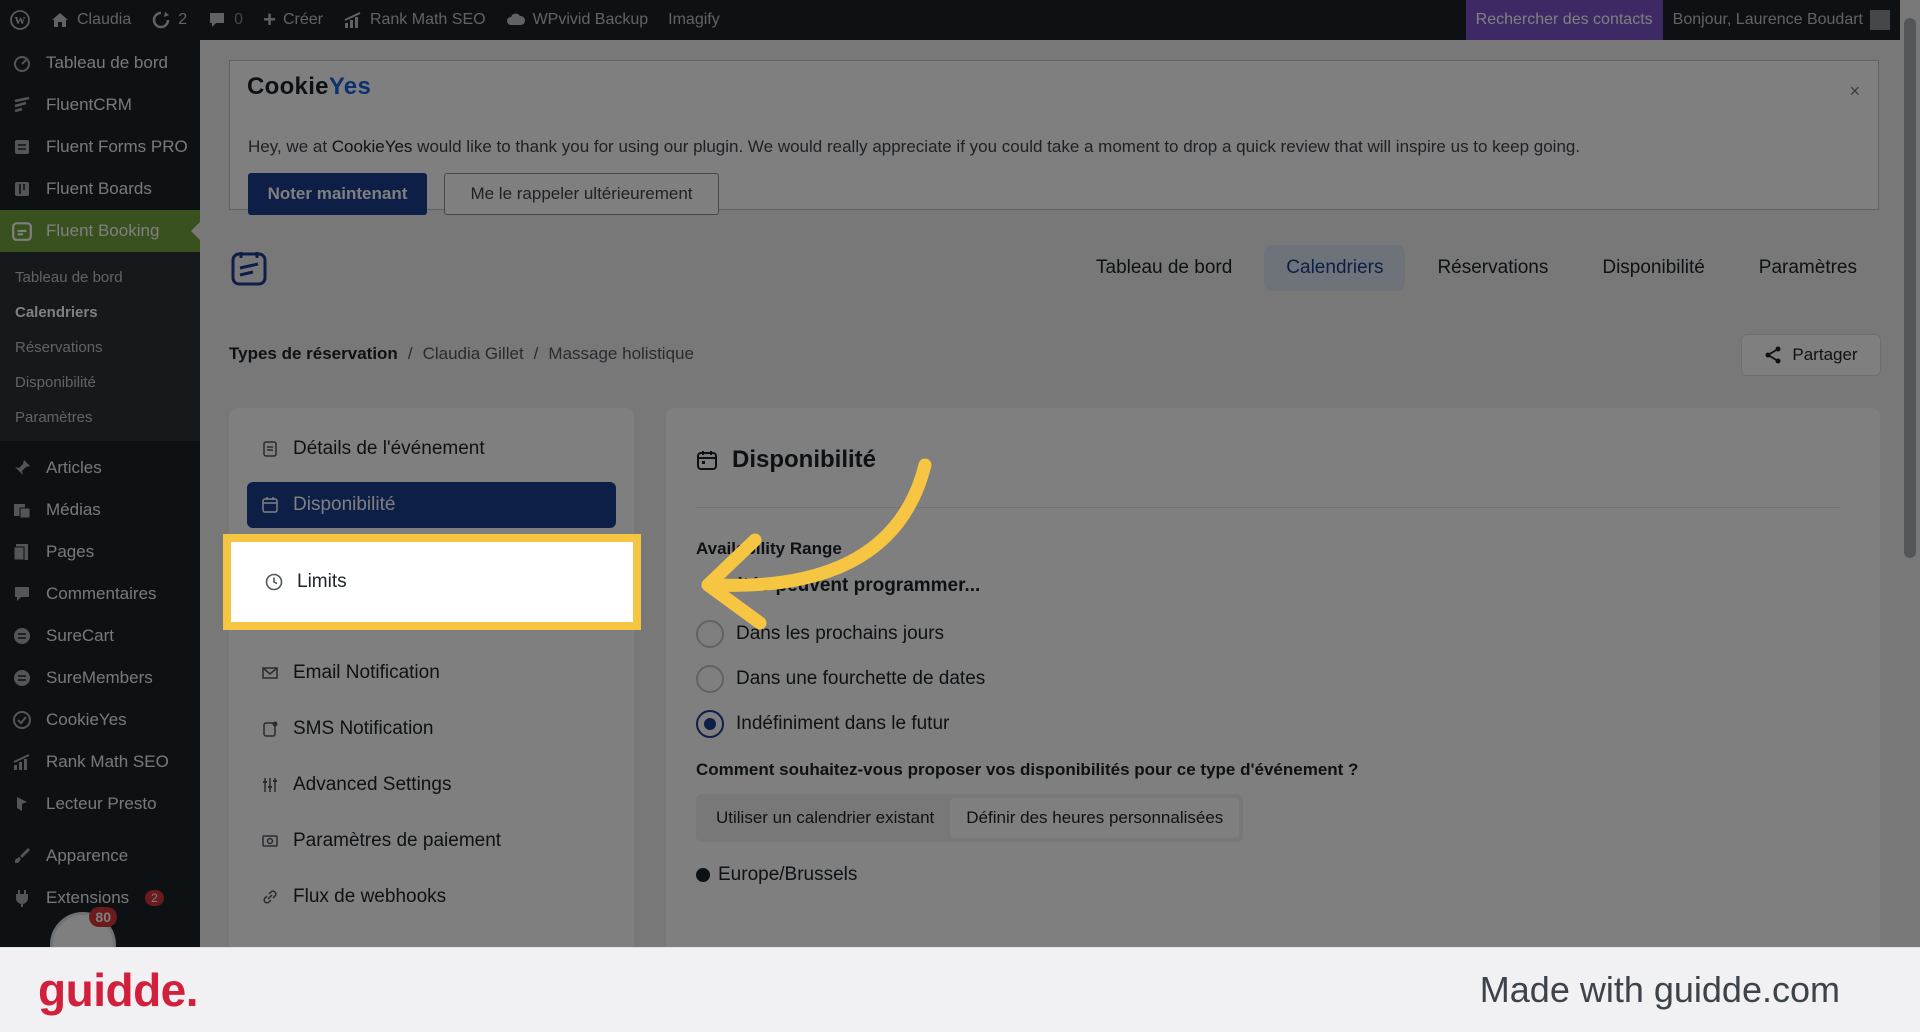 This screenshot has width=1920, height=1032. What do you see at coordinates (309, 86) in the screenshot?
I see `cookieyes-logo: CookieYes` at bounding box center [309, 86].